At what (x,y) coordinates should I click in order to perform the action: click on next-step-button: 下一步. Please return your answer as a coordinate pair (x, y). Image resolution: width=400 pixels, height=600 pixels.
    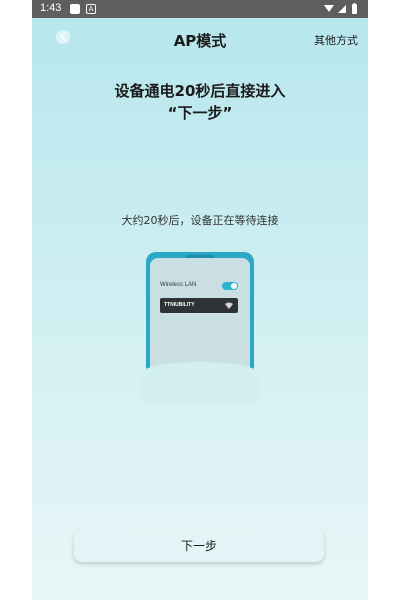
    Looking at the image, I should click on (199, 546).